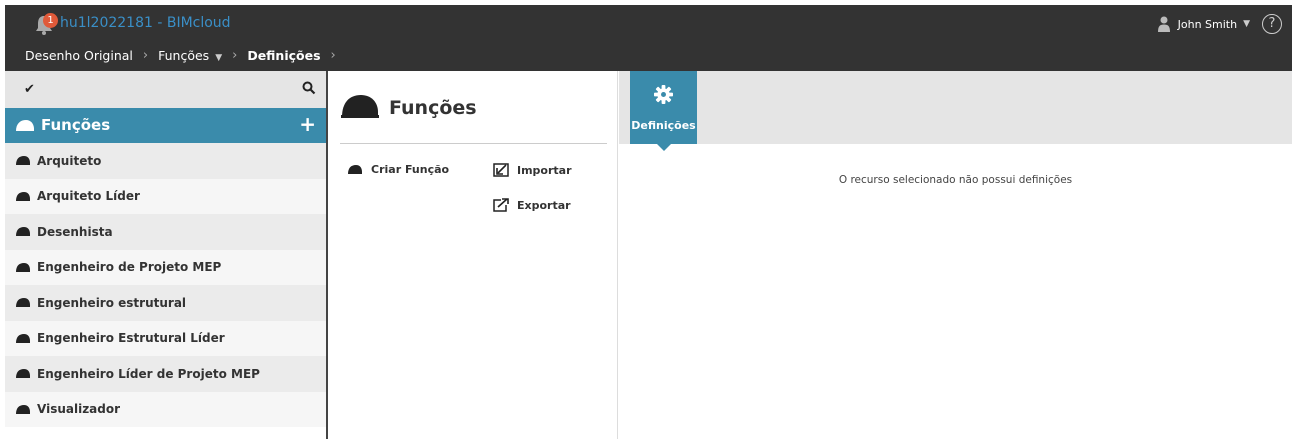  I want to click on export-icon, so click(501, 205).